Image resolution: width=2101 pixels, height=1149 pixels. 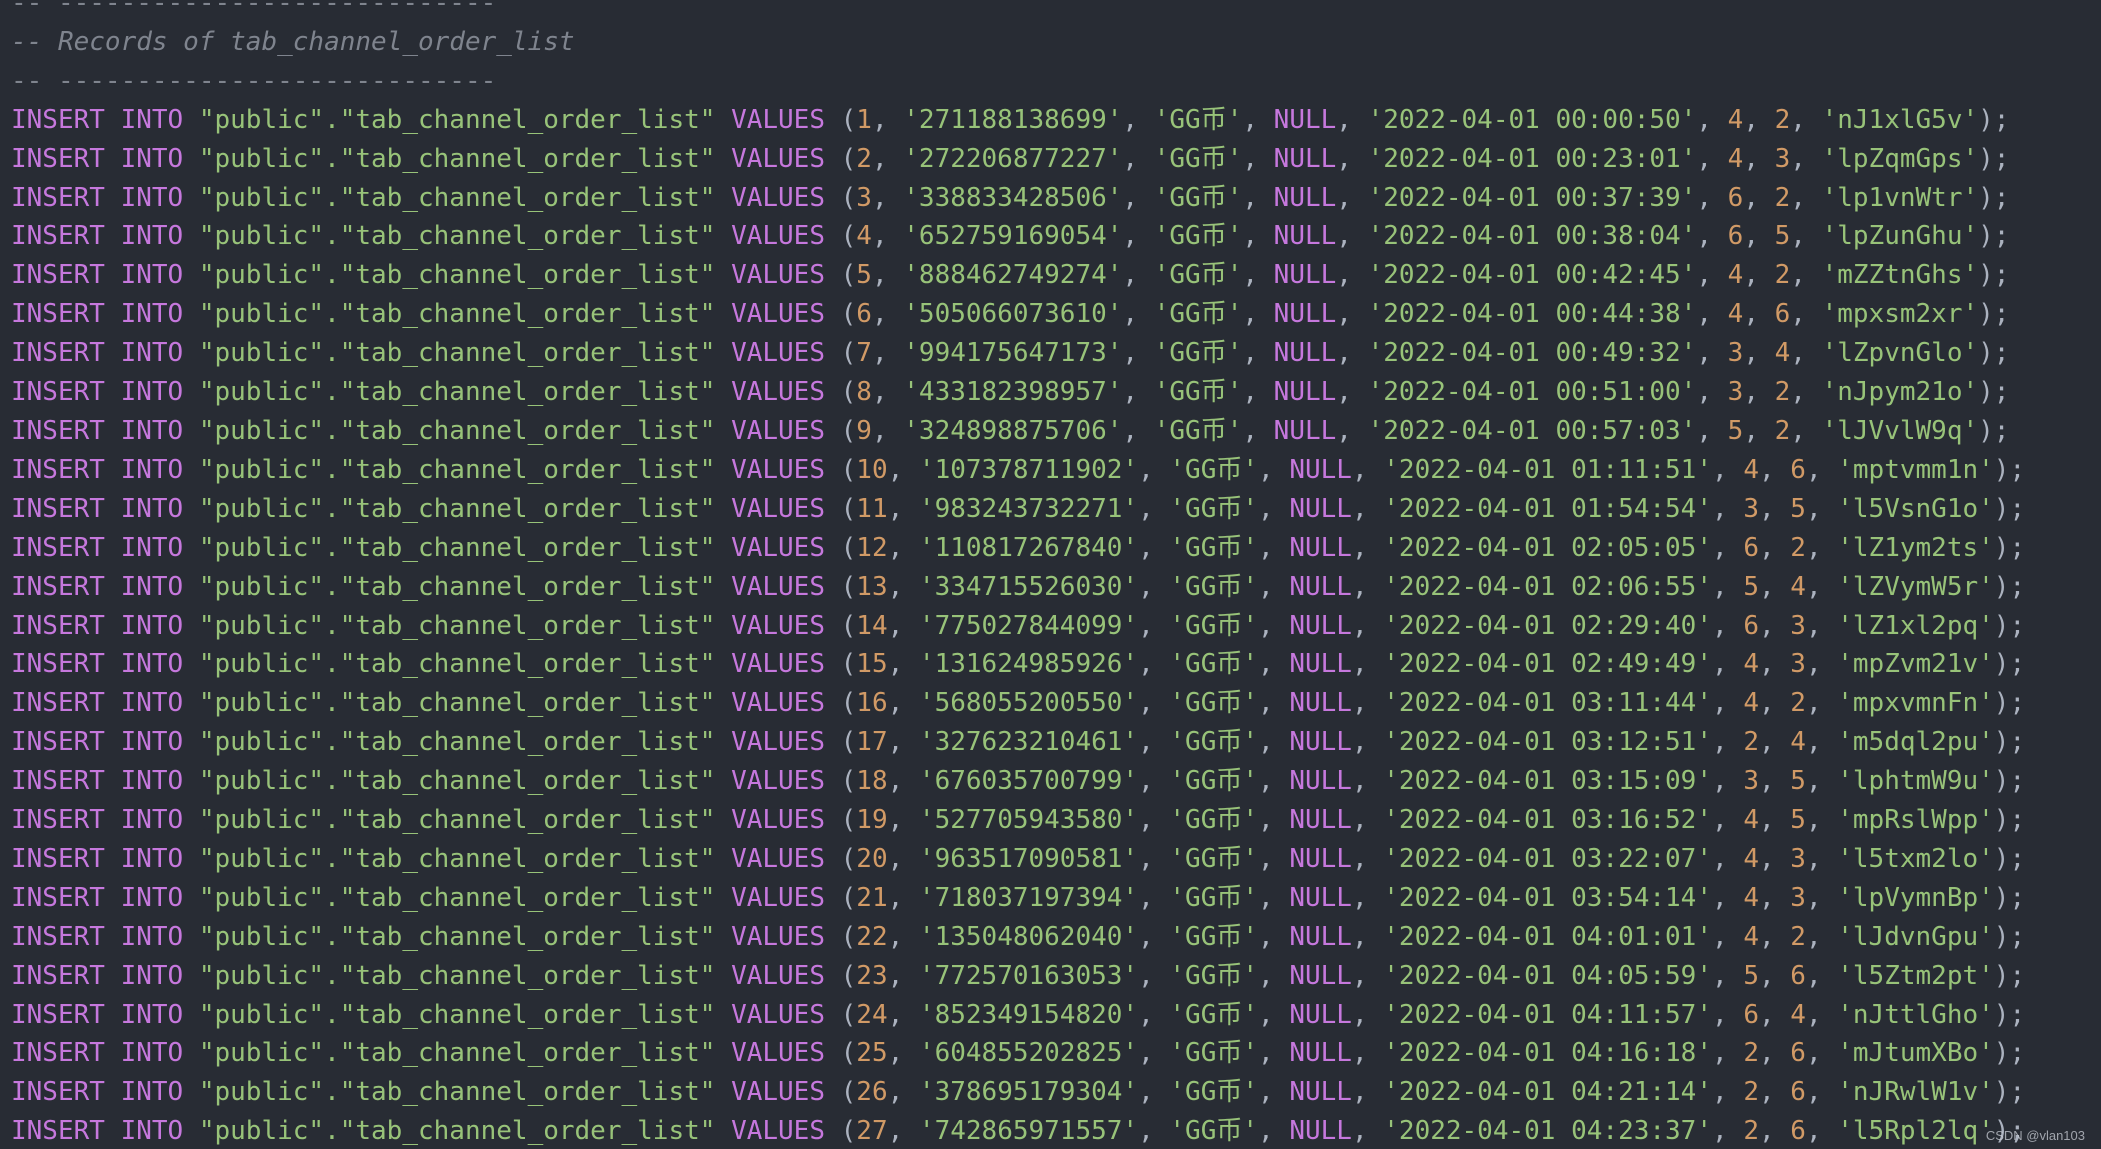 What do you see at coordinates (872, 664) in the screenshot?
I see `row-id: 15` at bounding box center [872, 664].